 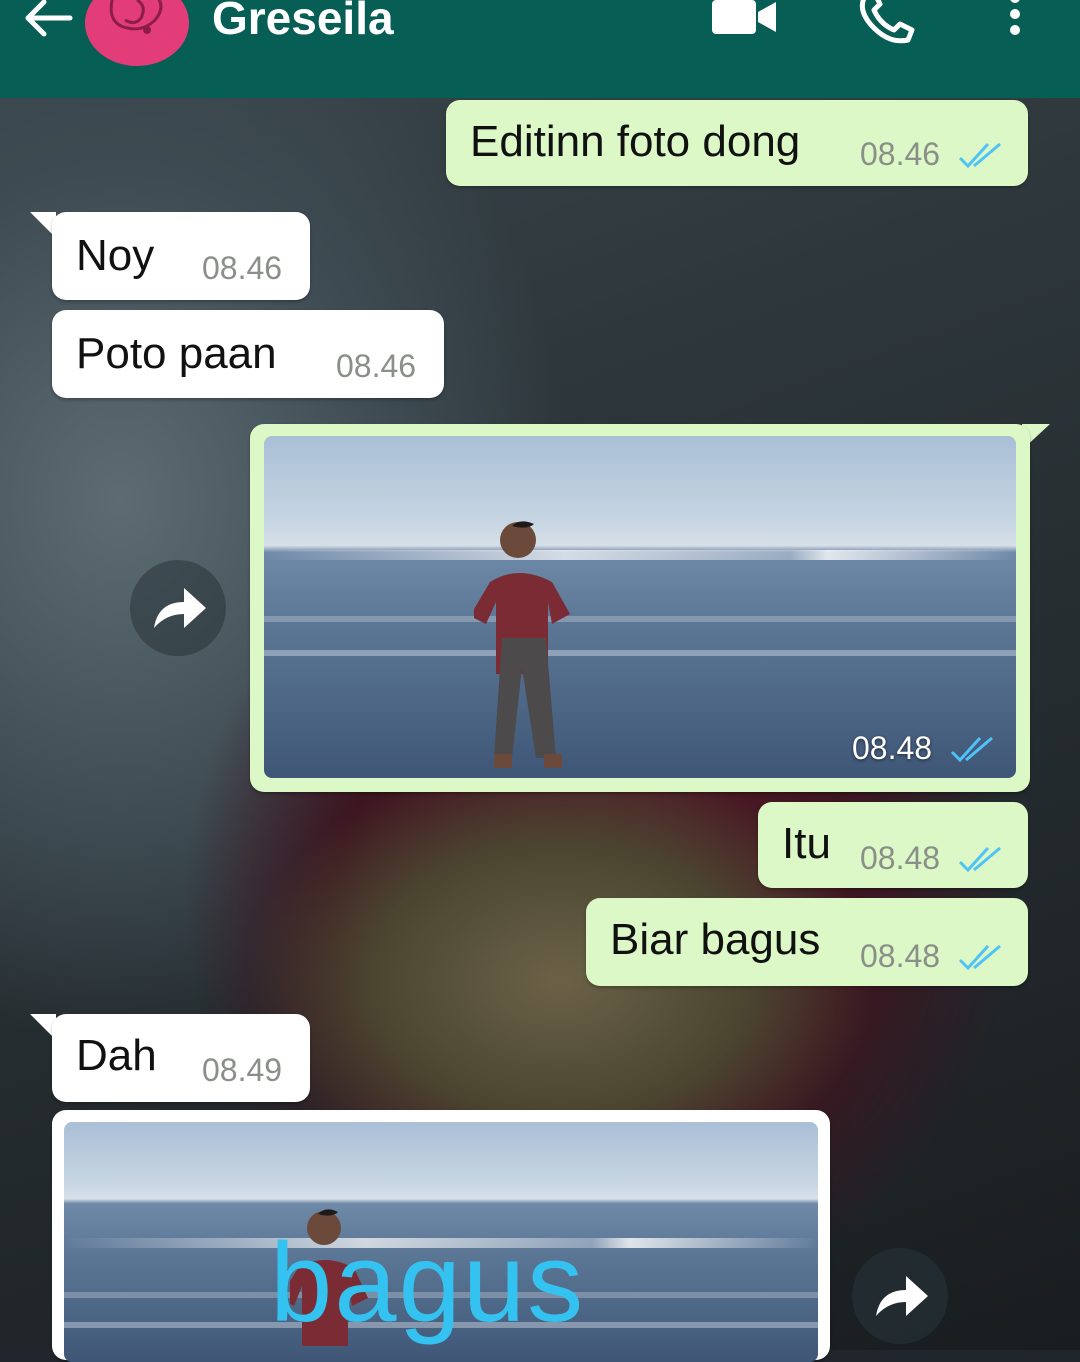 What do you see at coordinates (889, 22) in the screenshot?
I see `voice-call-icon` at bounding box center [889, 22].